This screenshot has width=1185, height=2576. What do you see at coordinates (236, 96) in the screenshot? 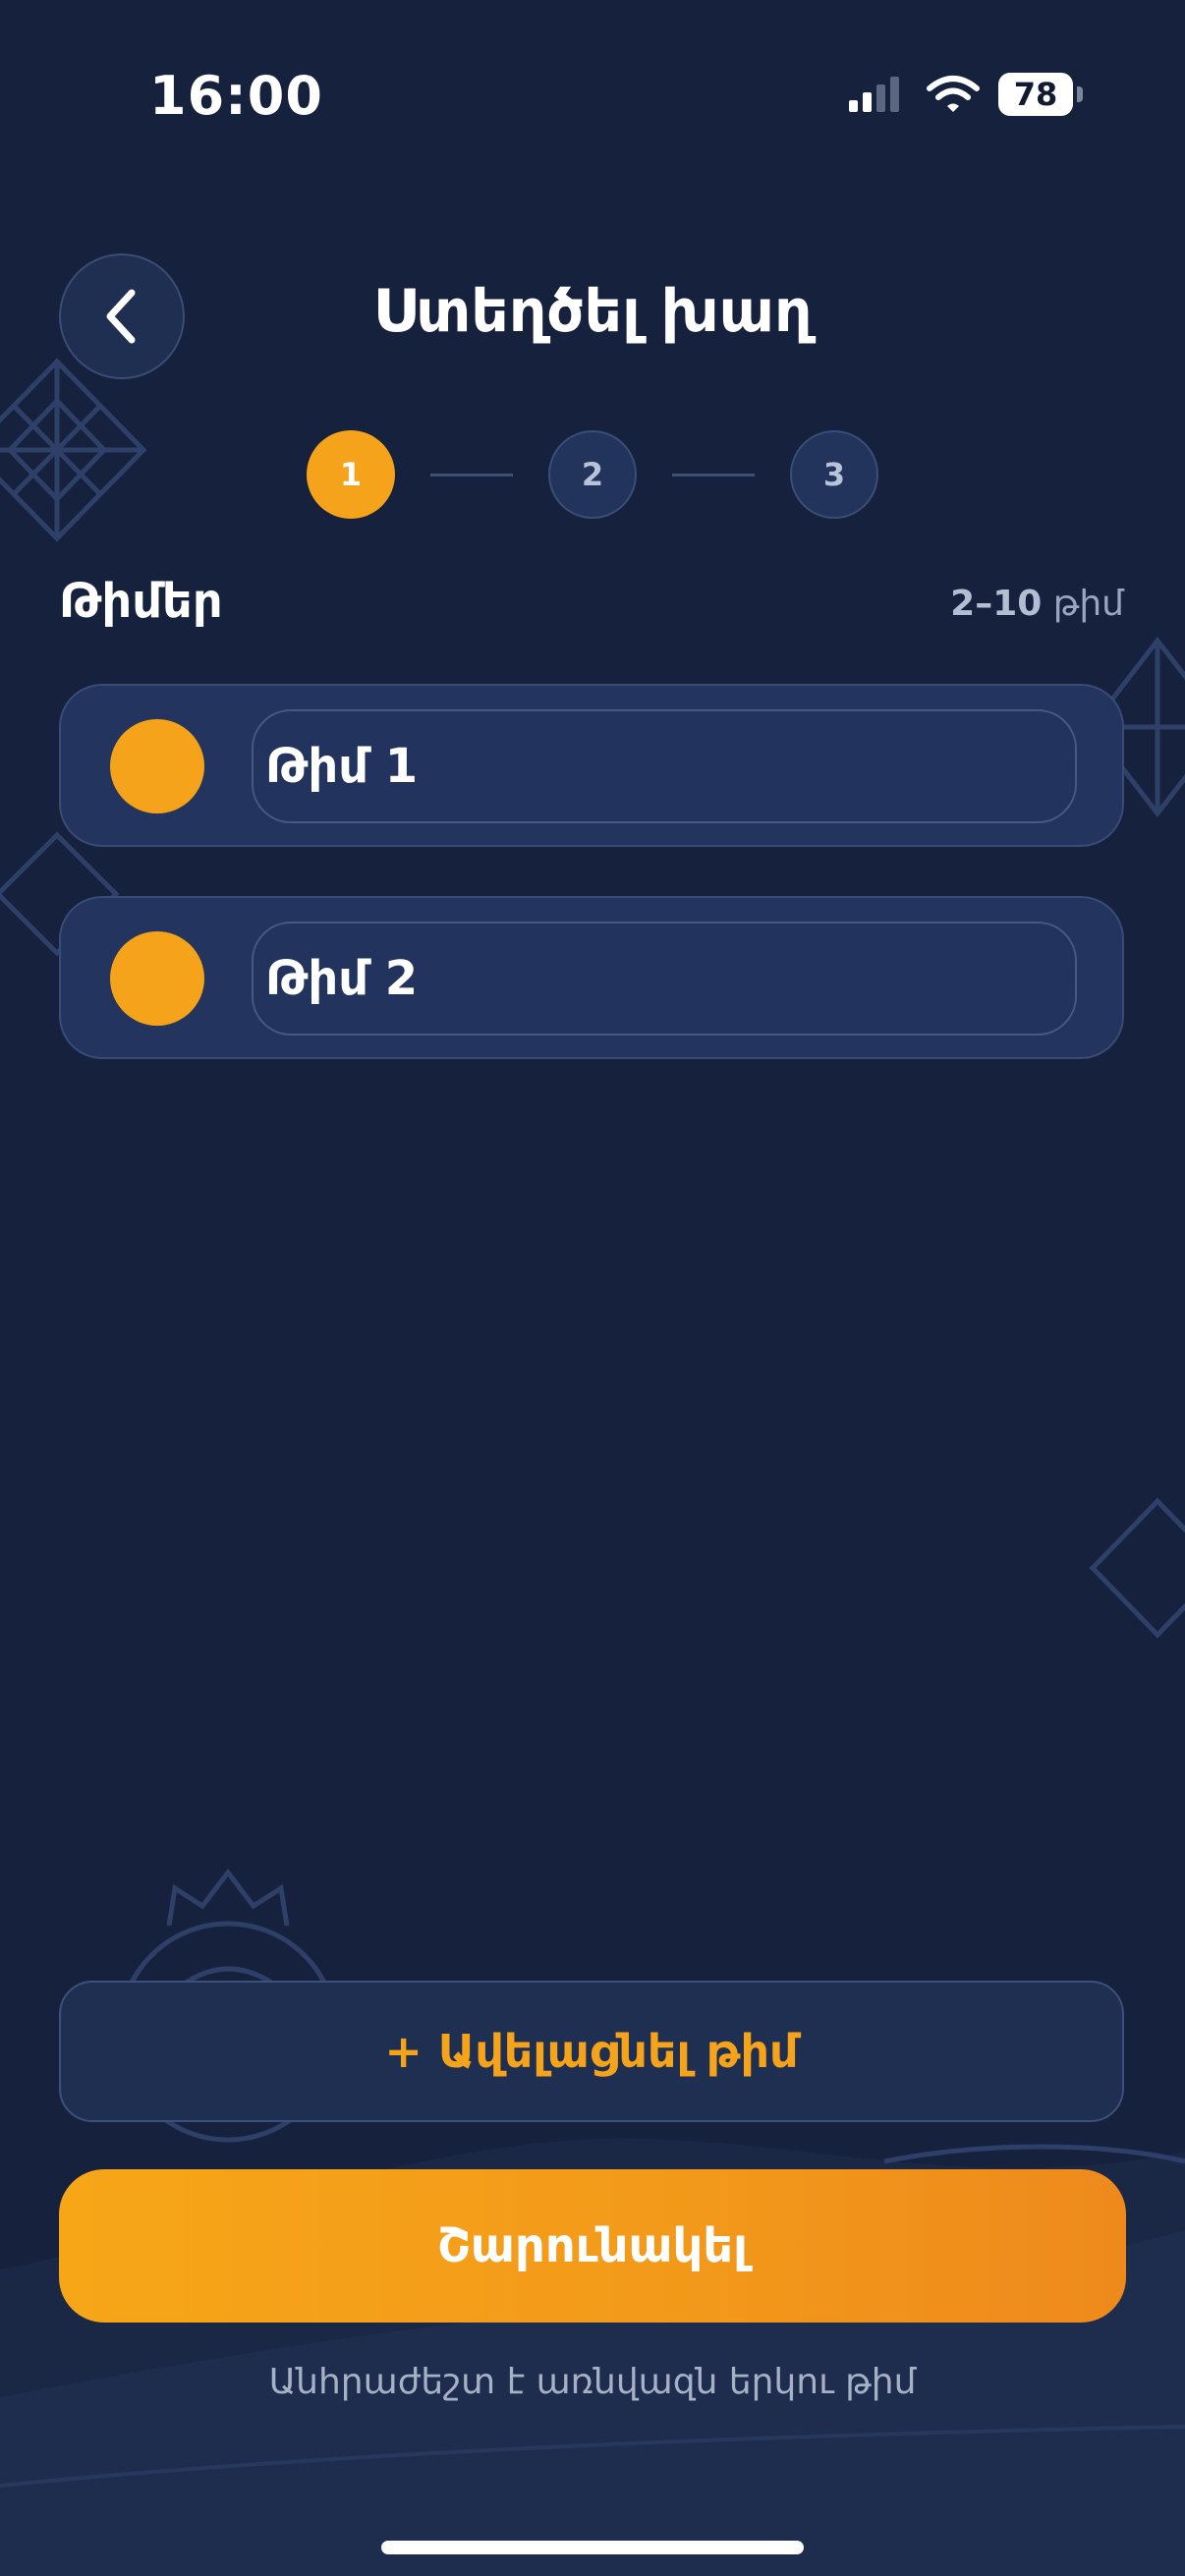
I see `status-time: 16:00` at bounding box center [236, 96].